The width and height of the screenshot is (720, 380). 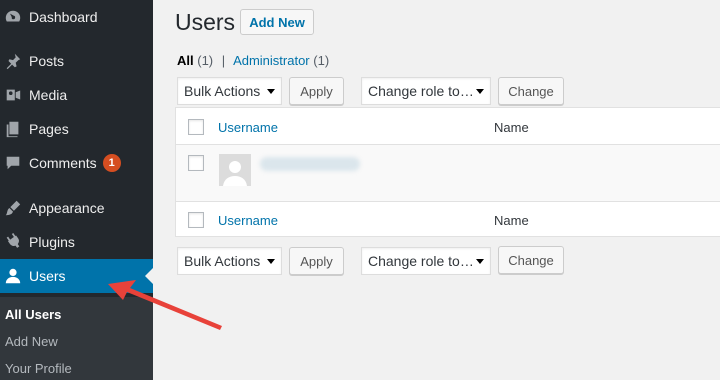 I want to click on apply-button-bottom: Apply, so click(x=316, y=261).